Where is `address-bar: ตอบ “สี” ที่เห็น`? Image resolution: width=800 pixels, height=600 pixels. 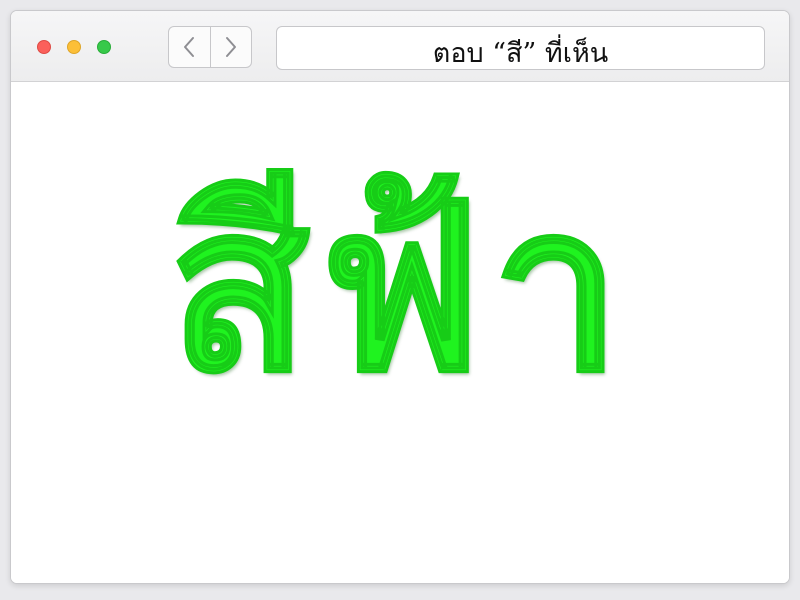
address-bar: ตอบ “สี” ที่เห็น is located at coordinates (520, 48).